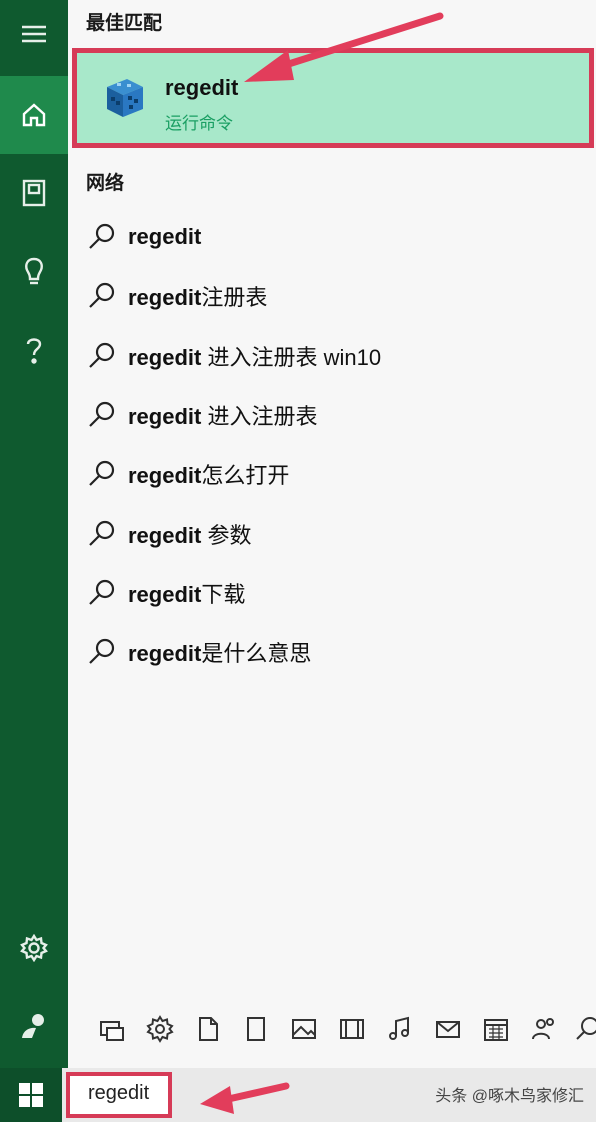  I want to click on web-result-item: regedit 进入注册表 win10, so click(233, 356).